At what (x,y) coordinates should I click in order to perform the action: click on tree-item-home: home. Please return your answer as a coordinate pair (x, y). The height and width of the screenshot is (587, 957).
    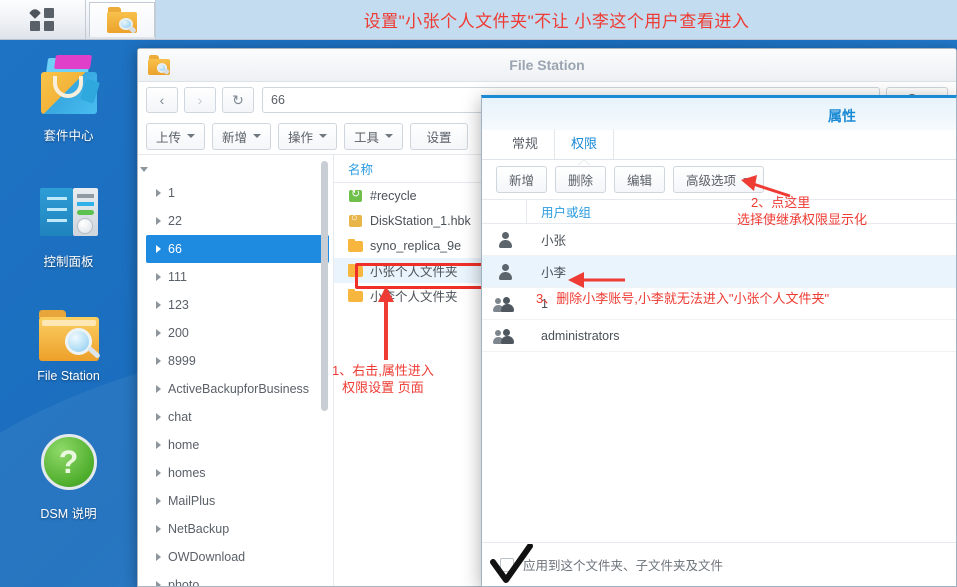
    Looking at the image, I should click on (235, 445).